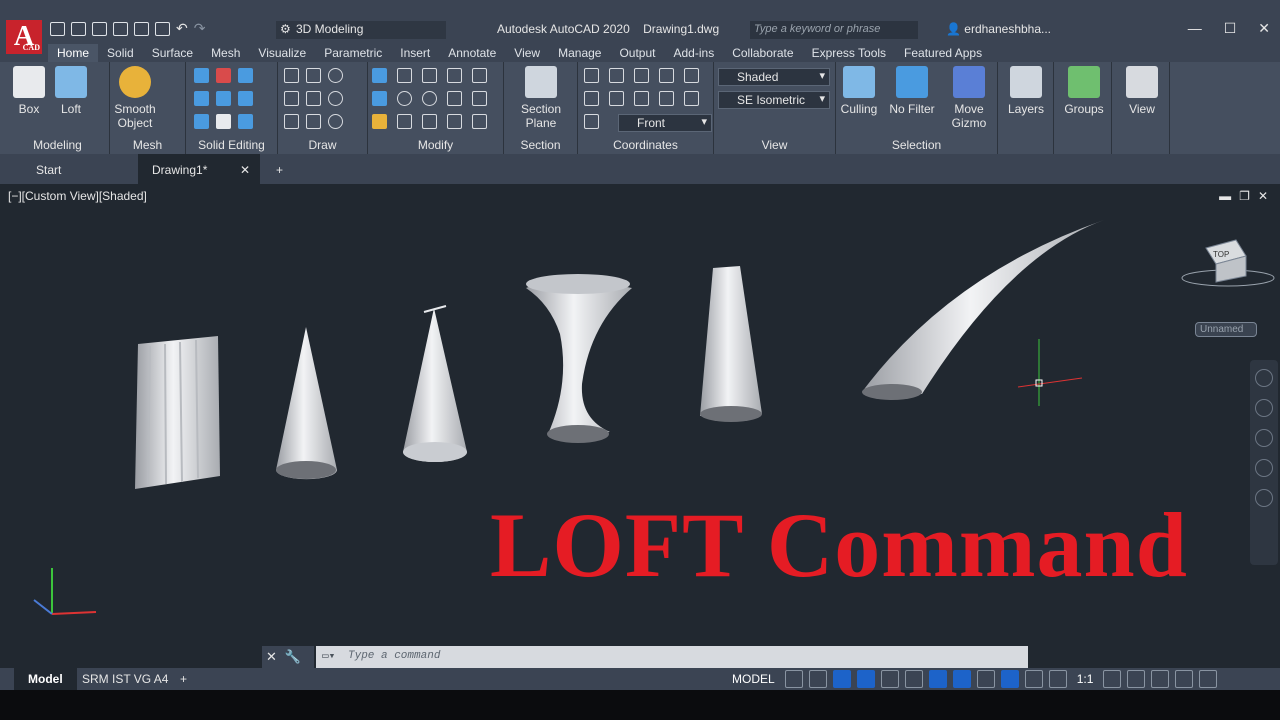 This screenshot has width=1280, height=720. Describe the element at coordinates (435, 383) in the screenshot. I see `pointed-cone-loft-solid` at that location.